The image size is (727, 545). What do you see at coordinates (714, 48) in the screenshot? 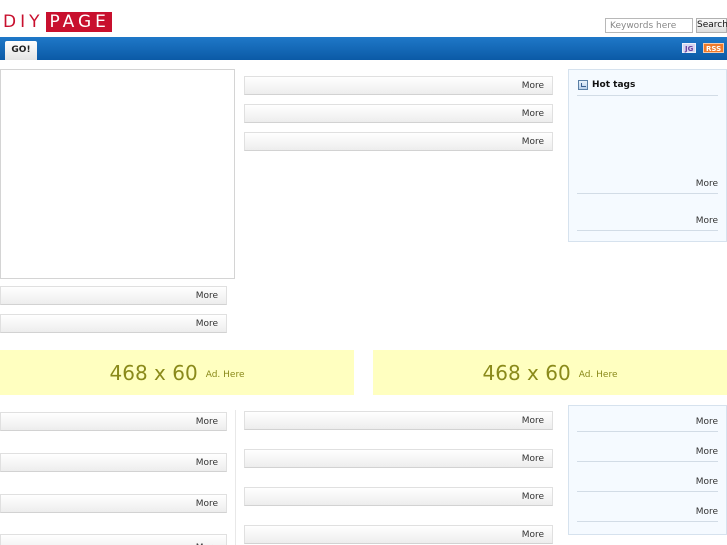
I see `rss-badge: RSS` at bounding box center [714, 48].